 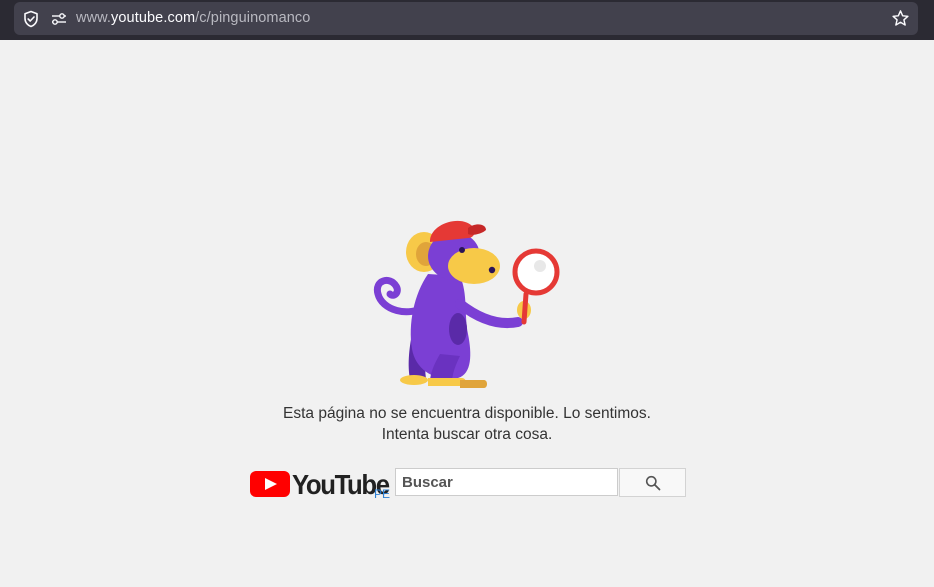 I want to click on url-text: www.youtube.com/c/pinguinomanco, so click(x=193, y=18).